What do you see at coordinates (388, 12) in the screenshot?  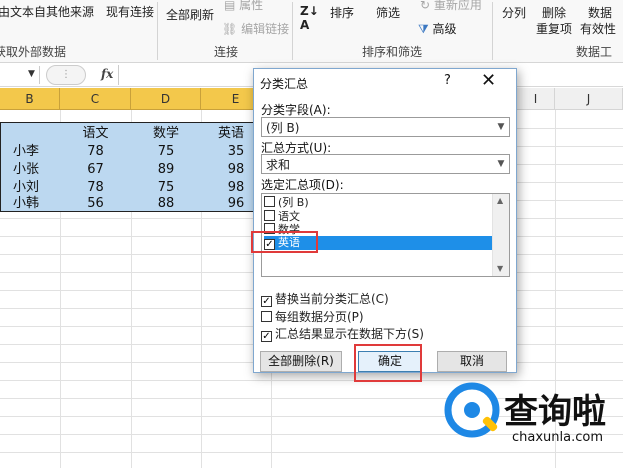 I see `filter-button: 筛选` at bounding box center [388, 12].